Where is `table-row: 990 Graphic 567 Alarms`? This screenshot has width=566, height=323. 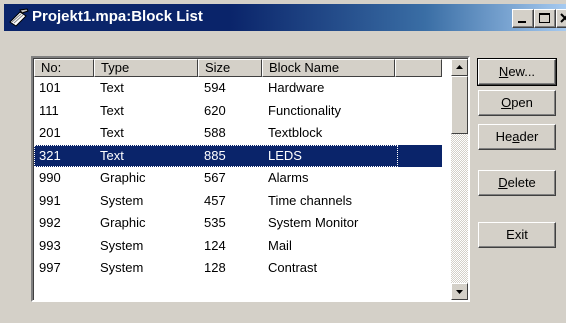
table-row: 990 Graphic 567 Alarms is located at coordinates (238, 178).